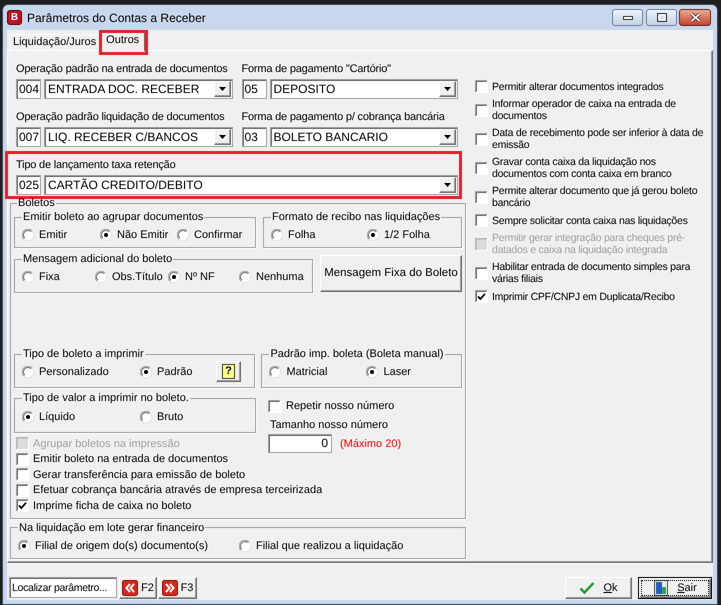 The image size is (721, 605). What do you see at coordinates (364, 89) in the screenshot?
I see `dropdown-field: DEPOSITO` at bounding box center [364, 89].